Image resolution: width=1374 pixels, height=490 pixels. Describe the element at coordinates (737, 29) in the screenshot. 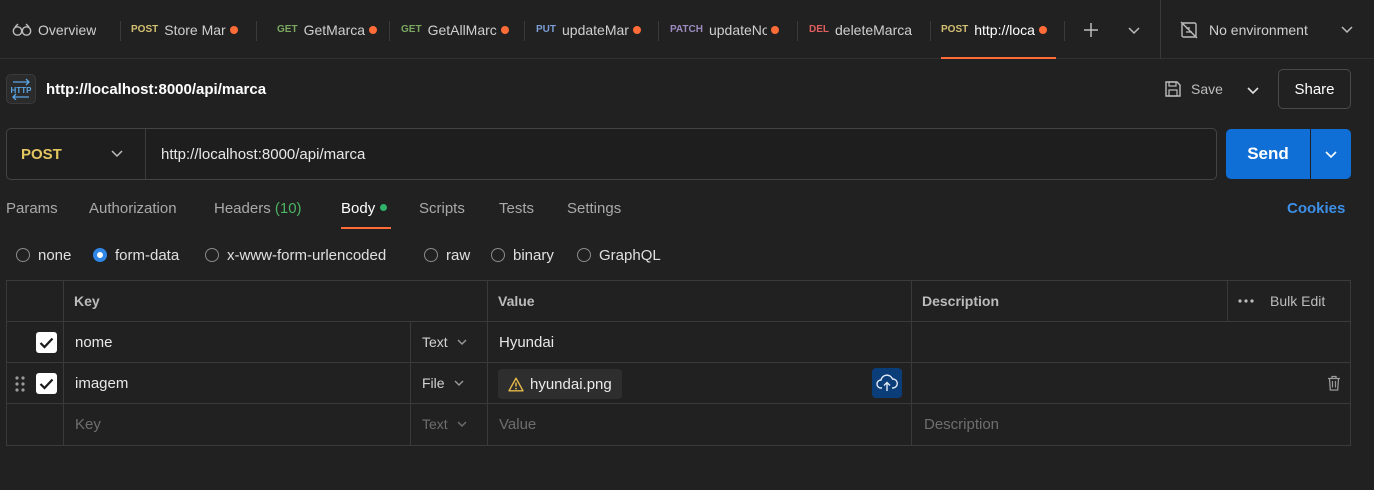

I see `tab-label: updateNo` at that location.